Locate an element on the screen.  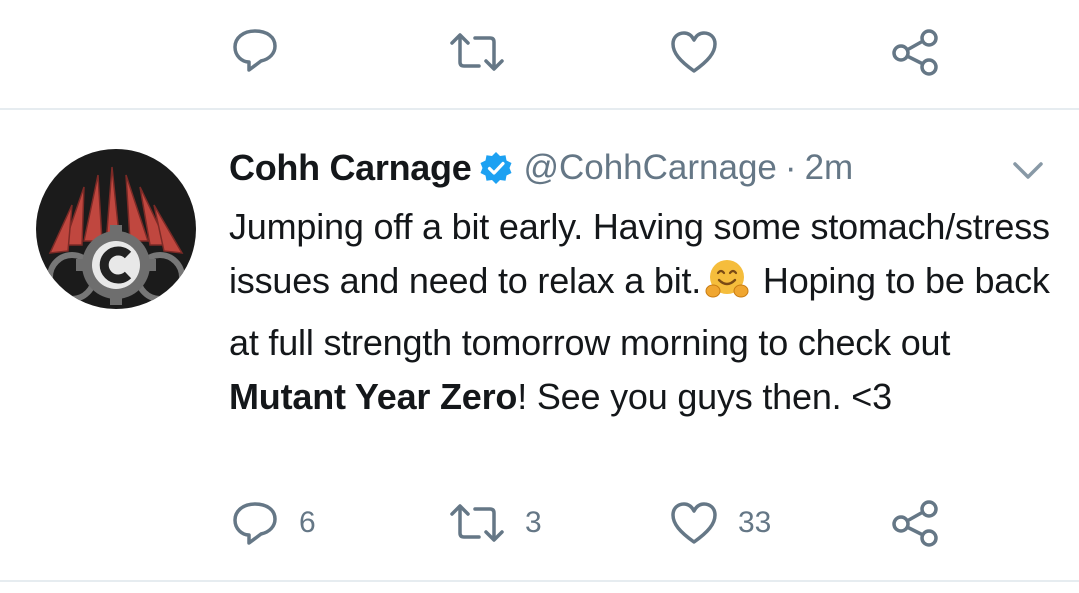
reply-button: 6 is located at coordinates (273, 523).